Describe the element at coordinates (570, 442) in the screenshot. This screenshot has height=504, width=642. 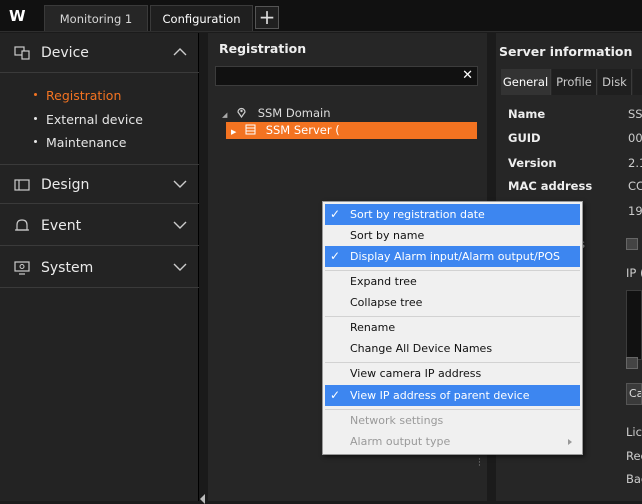
I see `submenu-arrow-icon` at that location.